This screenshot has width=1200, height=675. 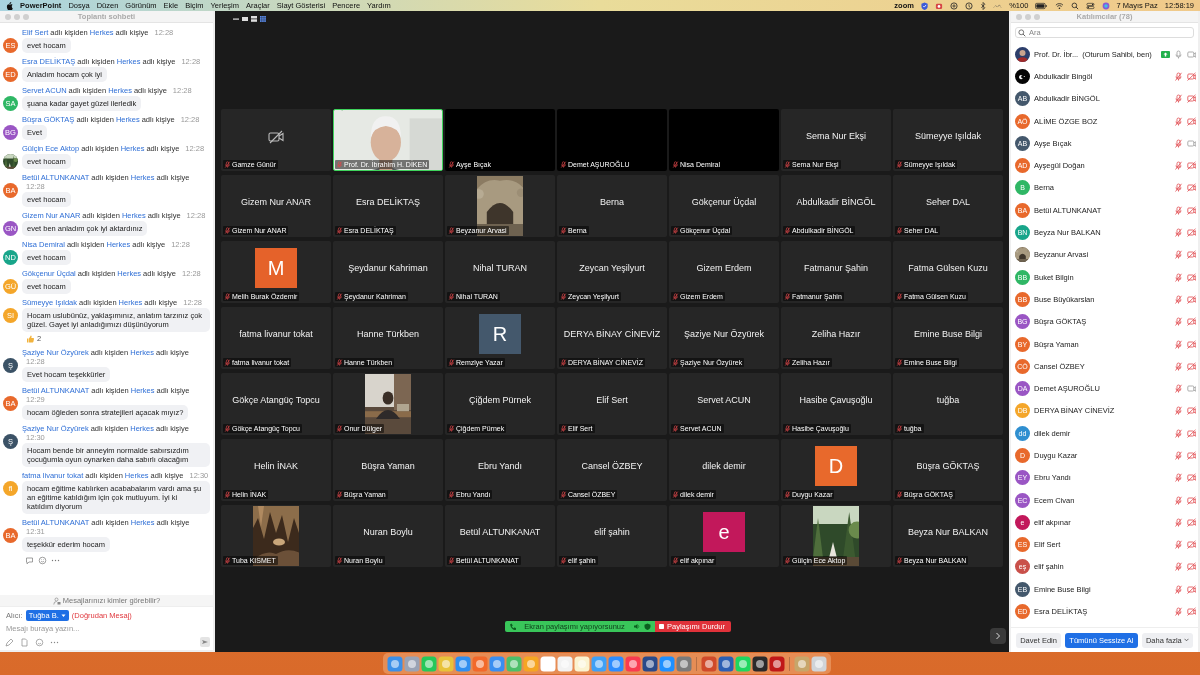 I want to click on status-app-icon, so click(x=939, y=5).